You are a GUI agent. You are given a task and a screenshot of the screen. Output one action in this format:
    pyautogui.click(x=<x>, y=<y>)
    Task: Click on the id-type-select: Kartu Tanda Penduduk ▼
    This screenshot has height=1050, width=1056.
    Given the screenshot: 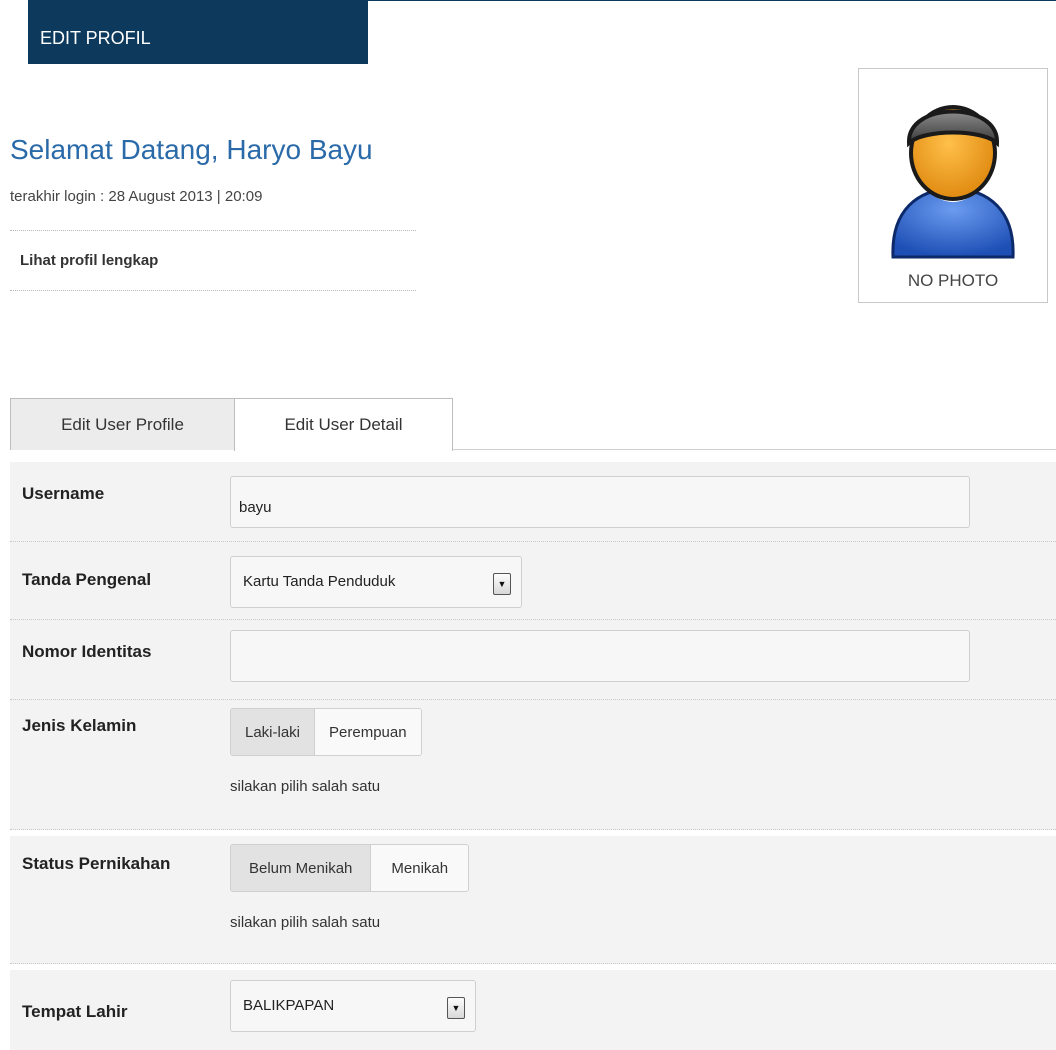 What is the action you would take?
    pyautogui.click(x=376, y=582)
    